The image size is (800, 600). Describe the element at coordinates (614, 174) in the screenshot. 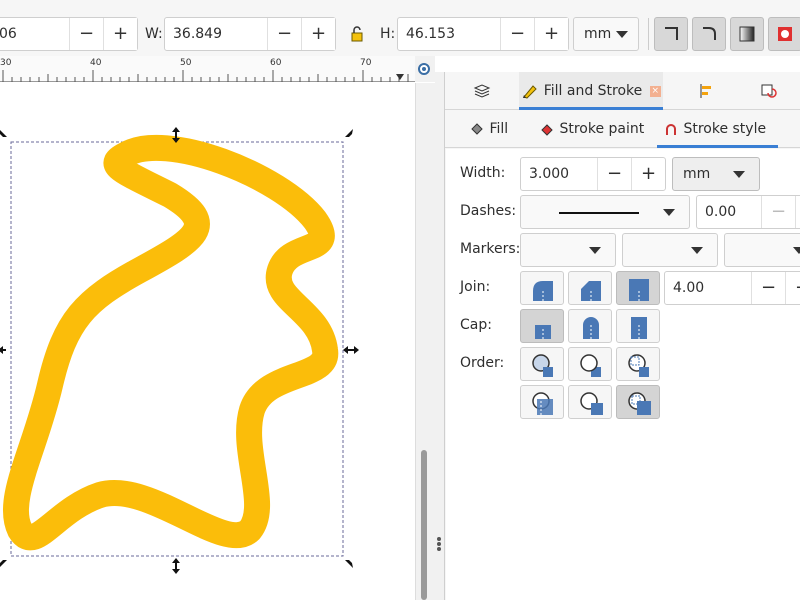

I see `width-decrement-button: −` at that location.